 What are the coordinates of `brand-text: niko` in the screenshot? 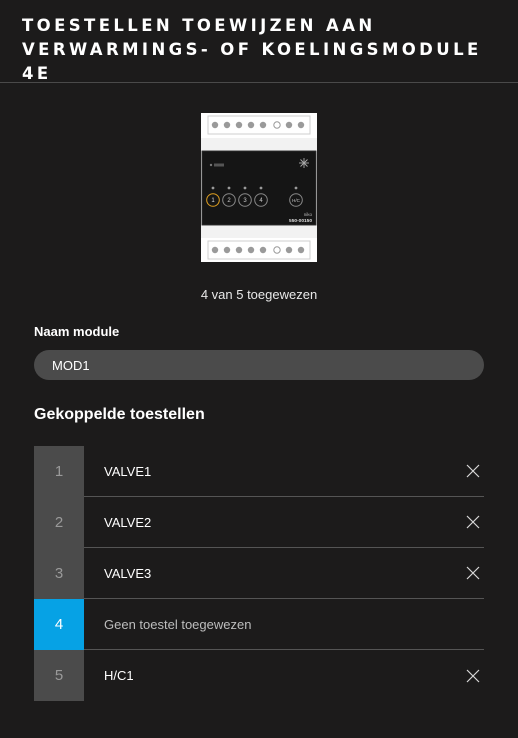 It's located at (308, 214).